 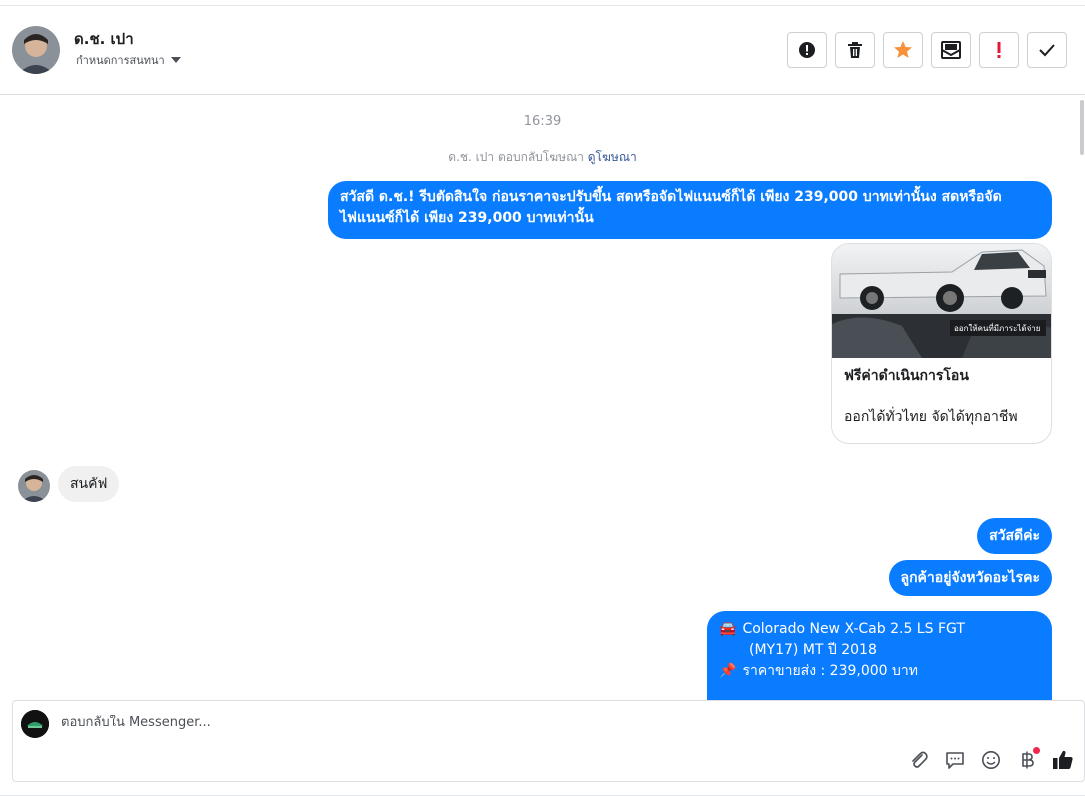 I want to click on outgoing-message-province-question: ลูกค้าอยู่จังหวัดอะไรคะ, so click(x=970, y=578).